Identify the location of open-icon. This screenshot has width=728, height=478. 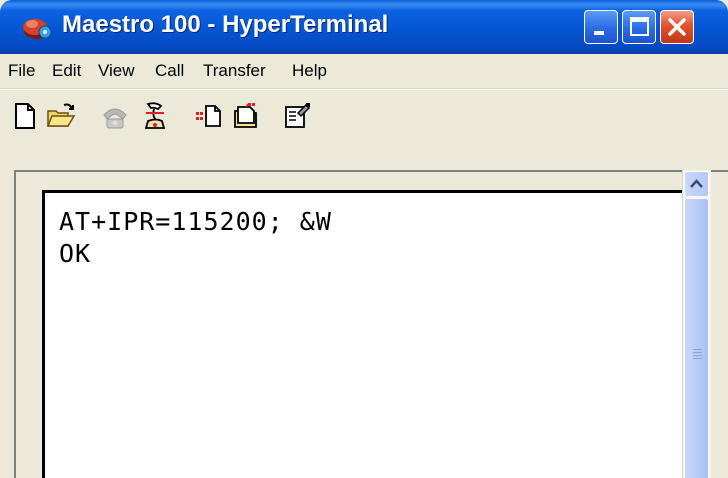
(61, 115).